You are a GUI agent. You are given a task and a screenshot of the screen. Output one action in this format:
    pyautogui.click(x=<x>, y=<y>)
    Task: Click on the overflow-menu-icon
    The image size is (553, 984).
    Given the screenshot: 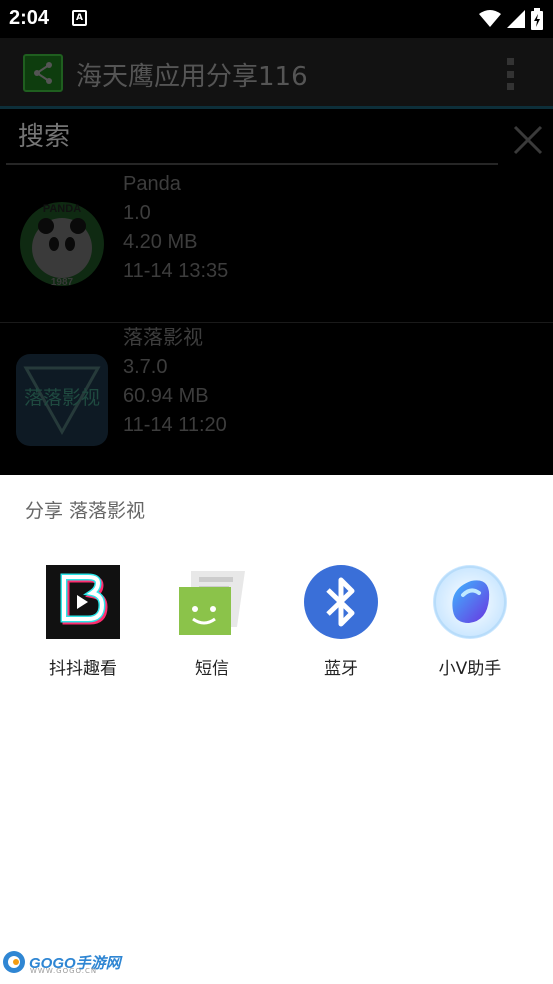 What is the action you would take?
    pyautogui.click(x=511, y=74)
    